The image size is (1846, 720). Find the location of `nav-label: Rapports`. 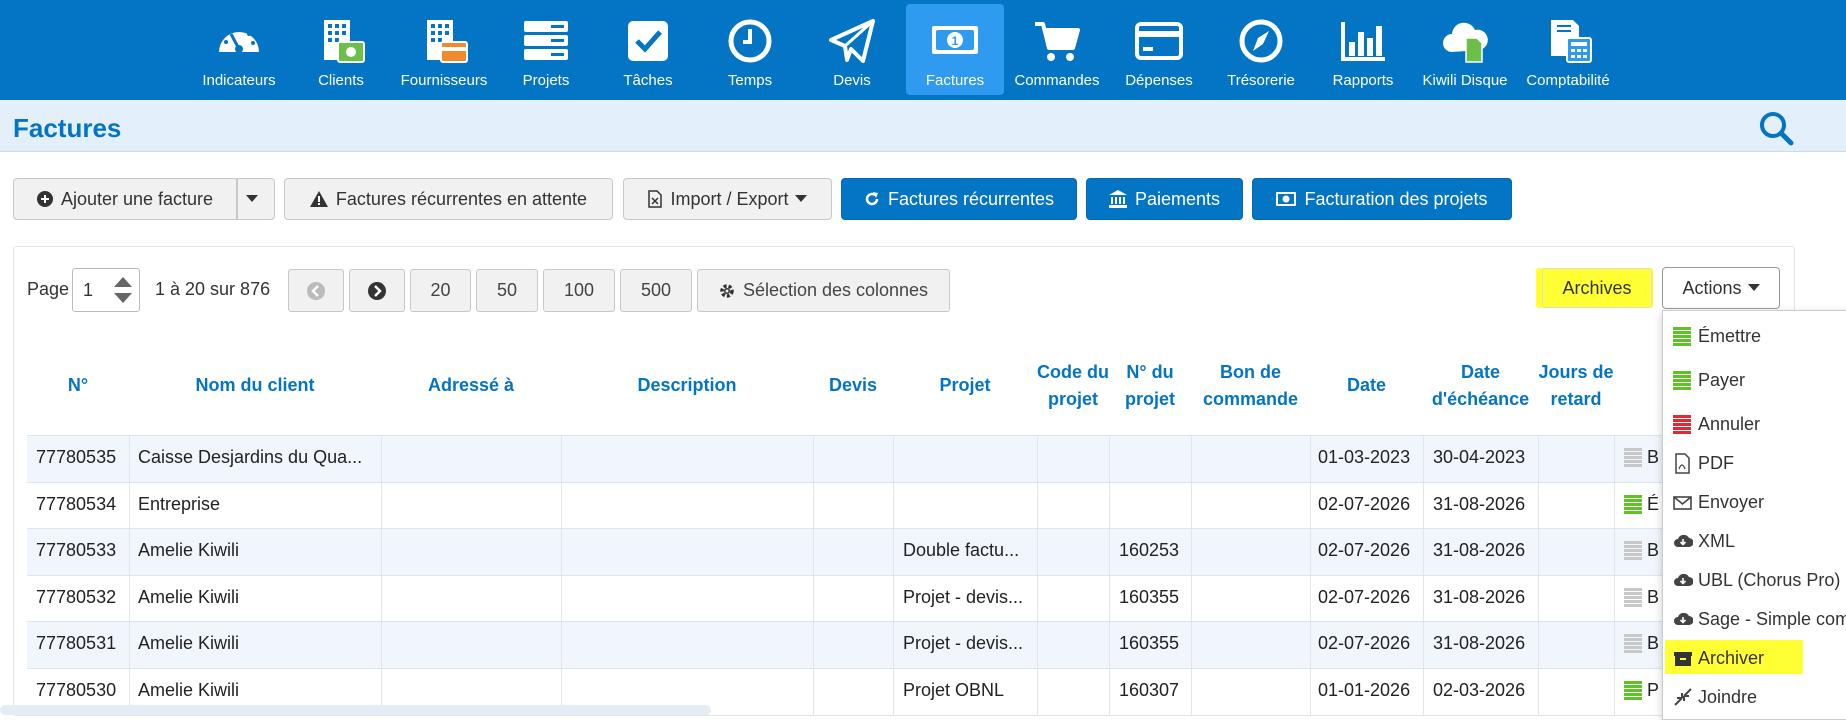

nav-label: Rapports is located at coordinates (1363, 80).